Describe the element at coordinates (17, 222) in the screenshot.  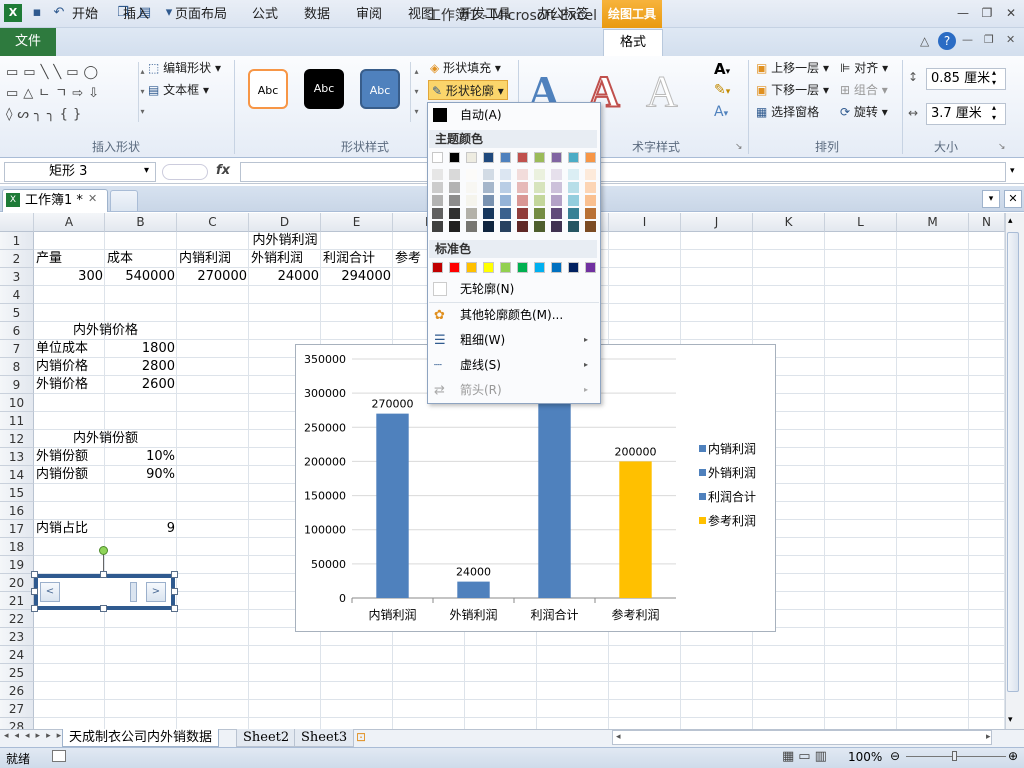
I see `select-all-corner` at that location.